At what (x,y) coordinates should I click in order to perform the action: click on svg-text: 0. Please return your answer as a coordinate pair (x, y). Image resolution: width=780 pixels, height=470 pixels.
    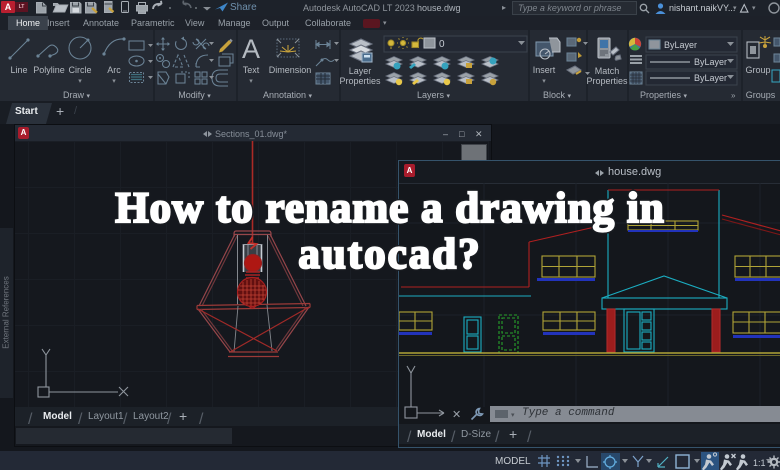
    Looking at the image, I should click on (442, 44).